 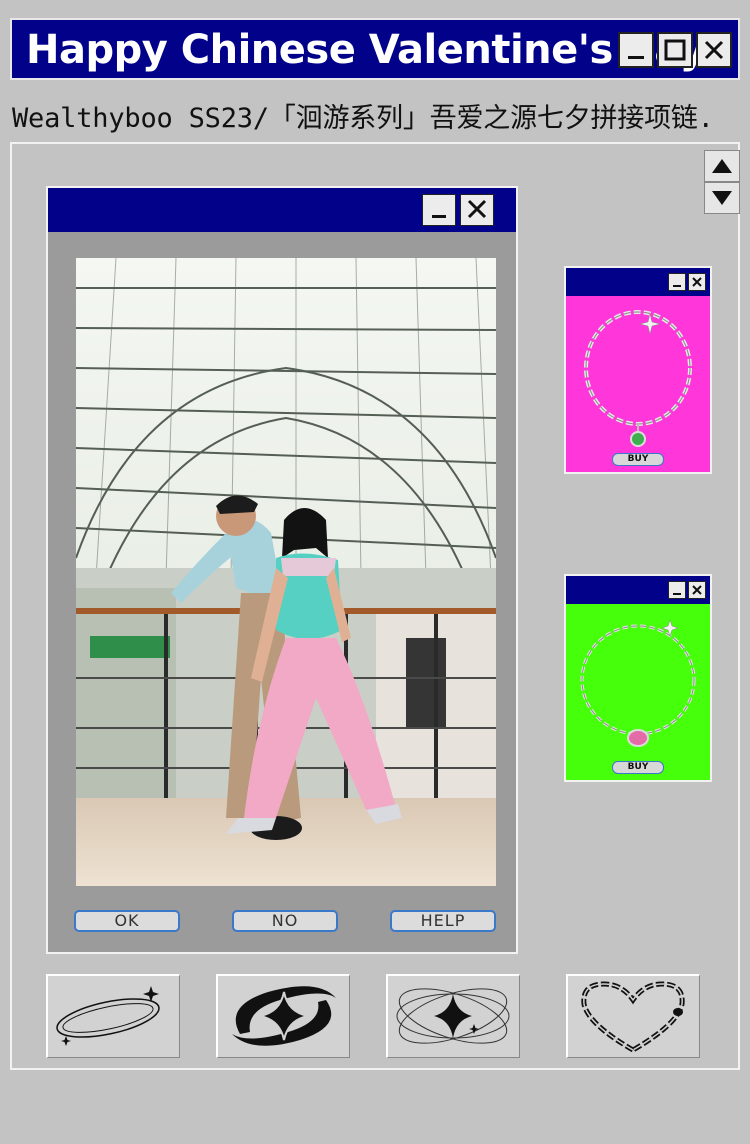 I want to click on close-button, so click(x=714, y=50).